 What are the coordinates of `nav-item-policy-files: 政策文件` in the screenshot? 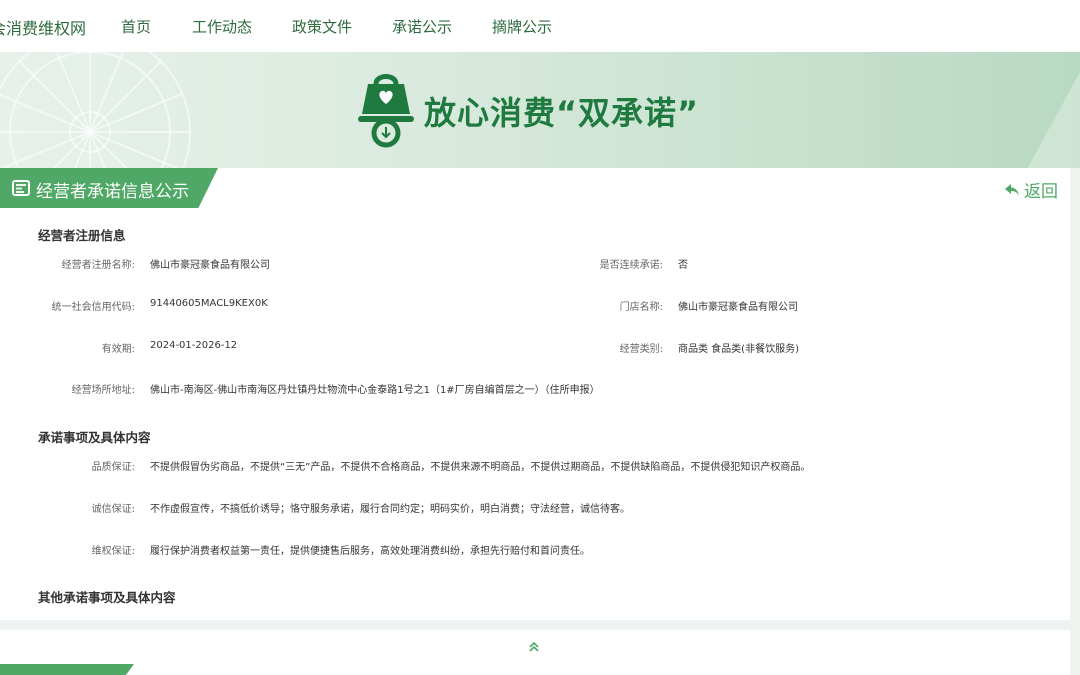 It's located at (322, 26).